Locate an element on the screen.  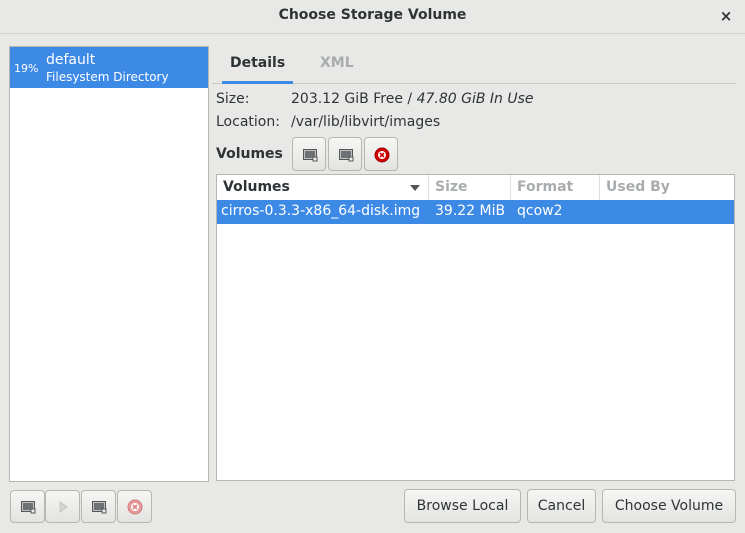
add-pool-button is located at coordinates (27, 506).